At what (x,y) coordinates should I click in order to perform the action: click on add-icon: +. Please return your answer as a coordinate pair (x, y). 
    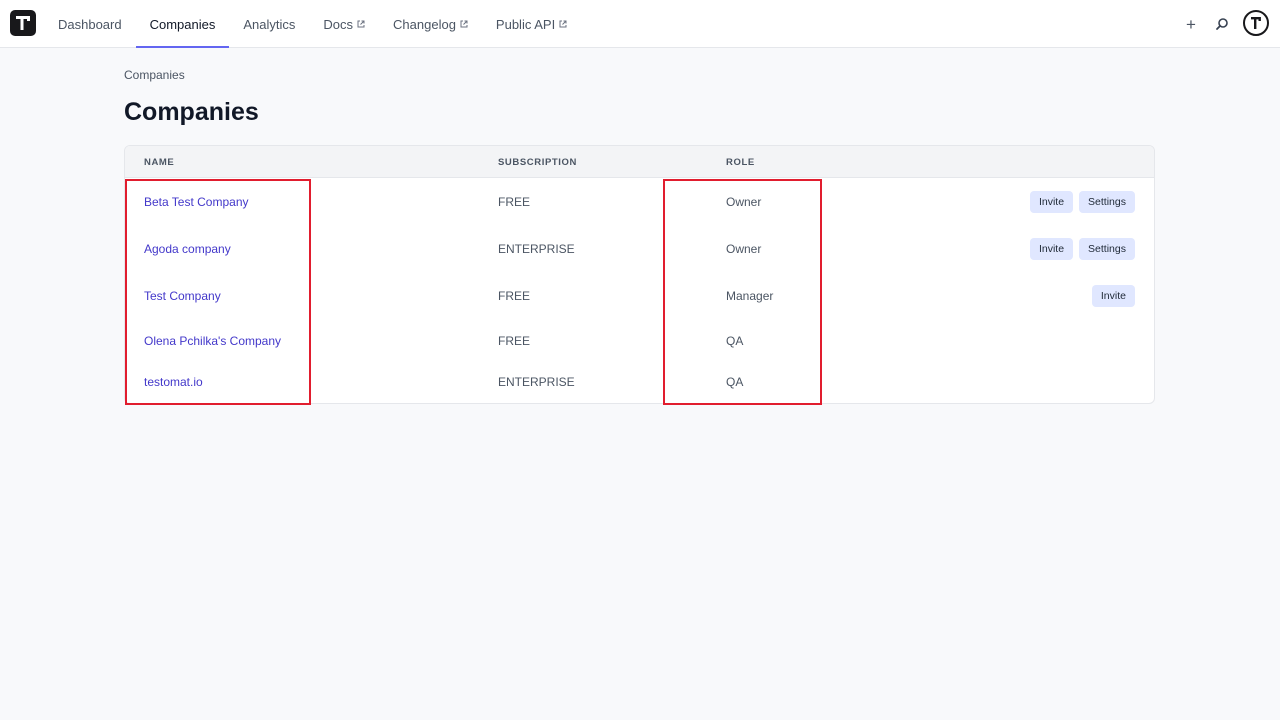
    Looking at the image, I should click on (1191, 24).